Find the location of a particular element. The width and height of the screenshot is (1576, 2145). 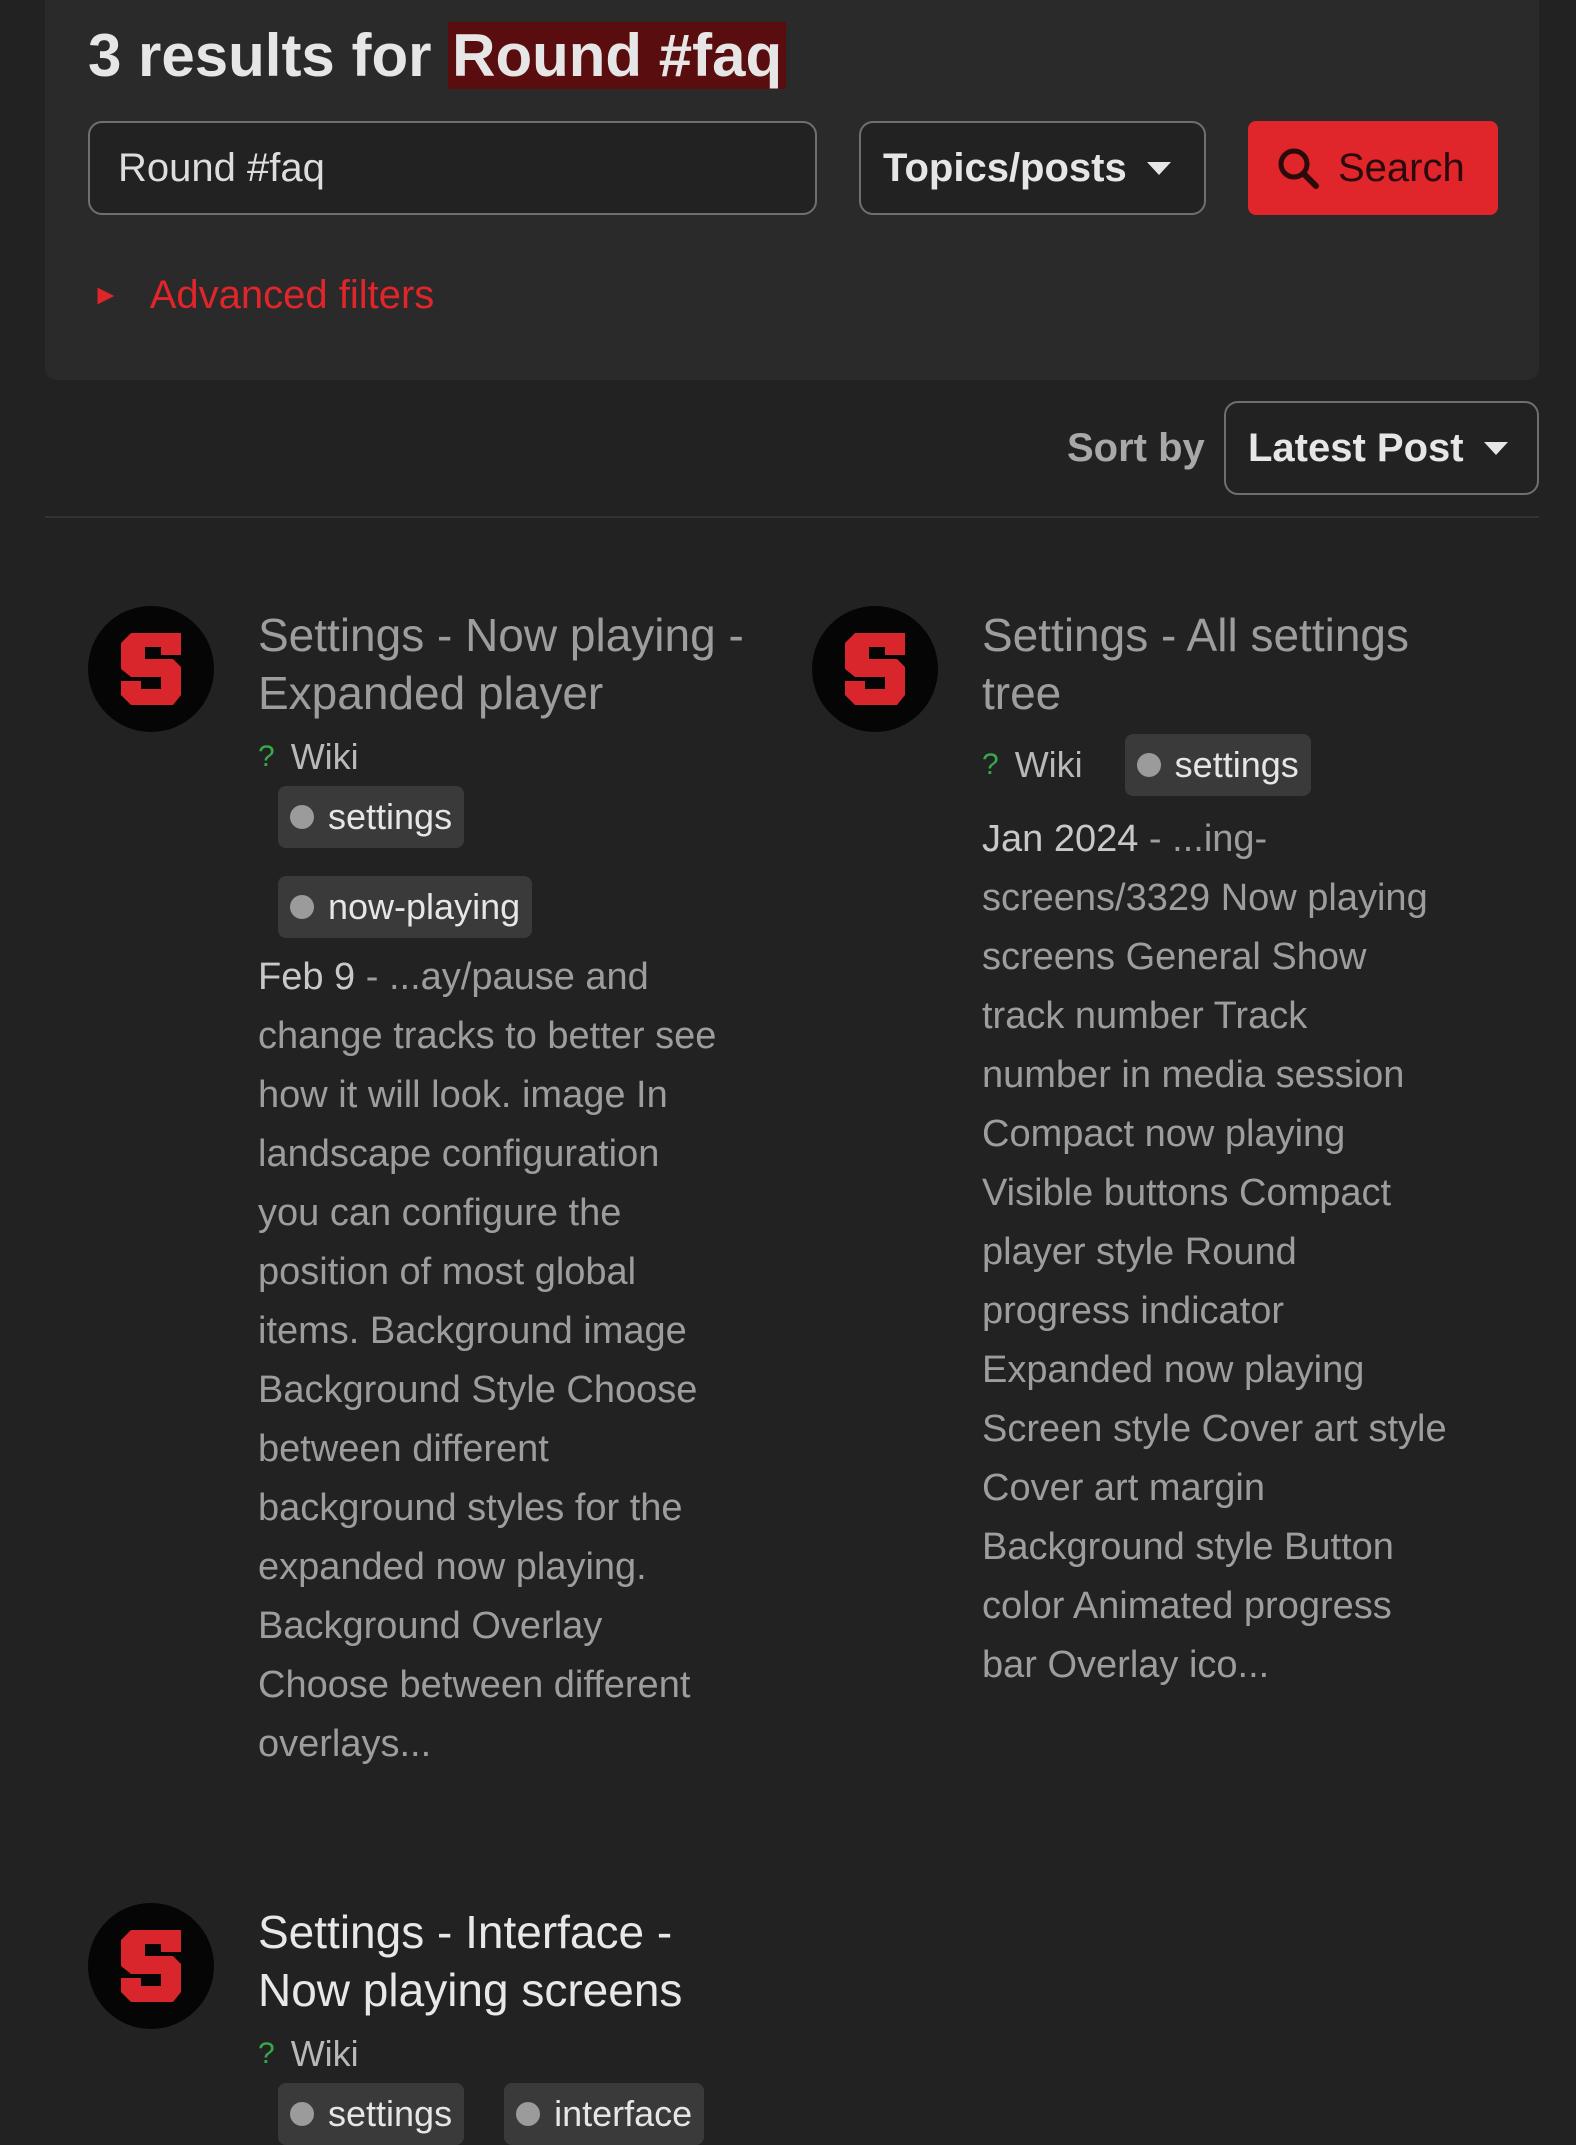

result-date: Jan 2024 is located at coordinates (1060, 839).